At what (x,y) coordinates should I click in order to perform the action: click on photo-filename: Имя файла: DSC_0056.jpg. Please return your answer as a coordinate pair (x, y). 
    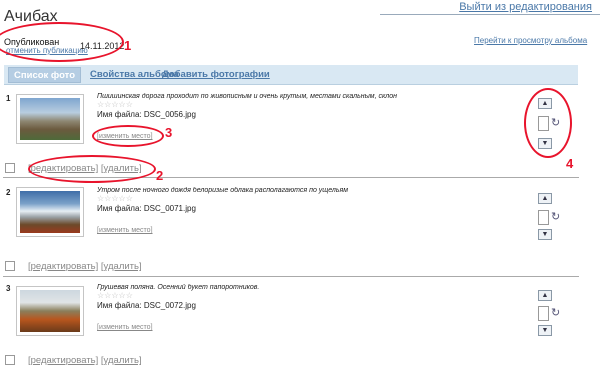
    Looking at the image, I should click on (146, 114).